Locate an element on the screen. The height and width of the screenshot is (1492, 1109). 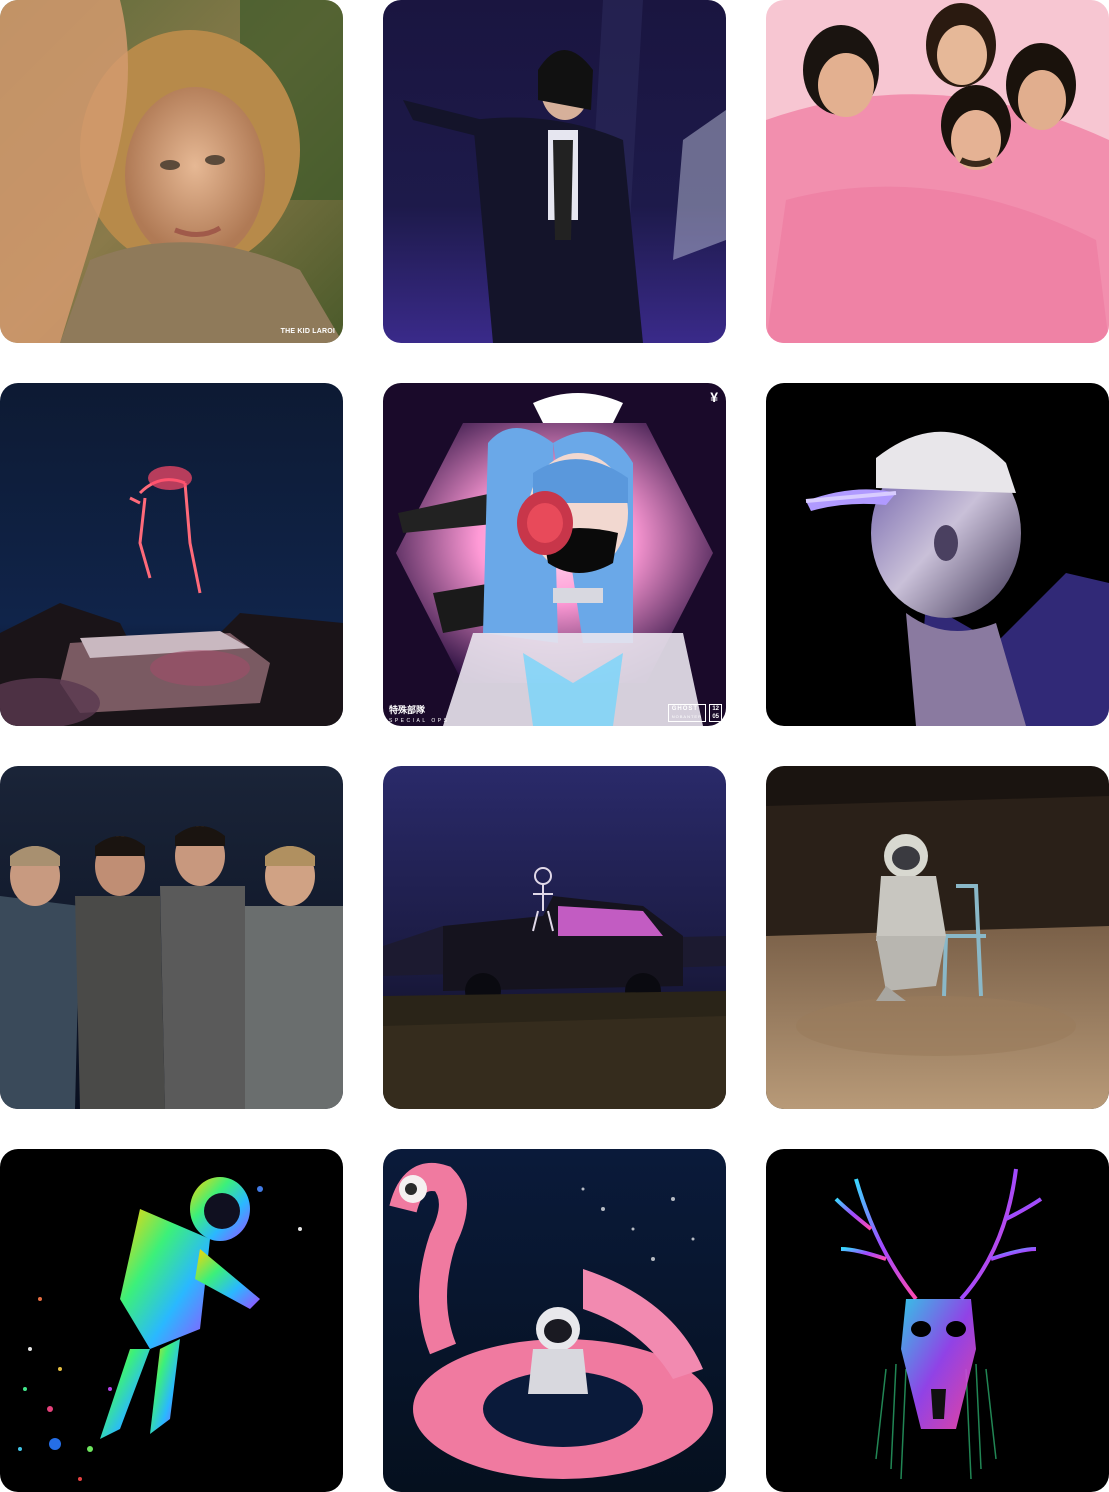
floating-skeleton-artwork is located at coordinates (171, 554).